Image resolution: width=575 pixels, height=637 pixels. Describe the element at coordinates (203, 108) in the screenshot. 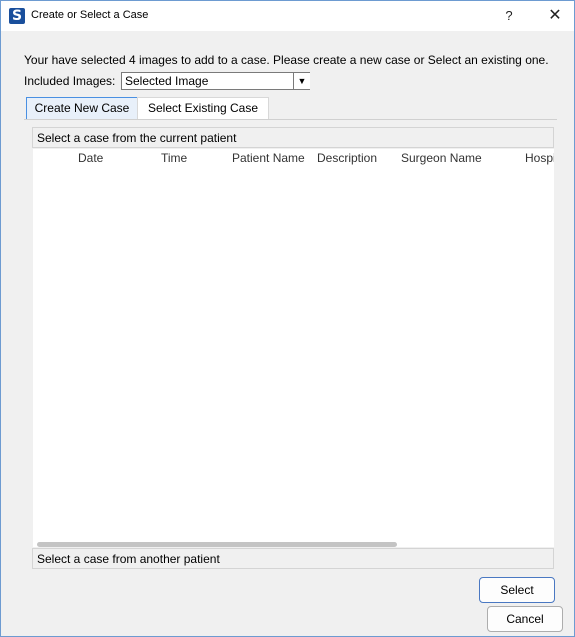

I see `tab-select-existing-case: Select Existing Case` at that location.